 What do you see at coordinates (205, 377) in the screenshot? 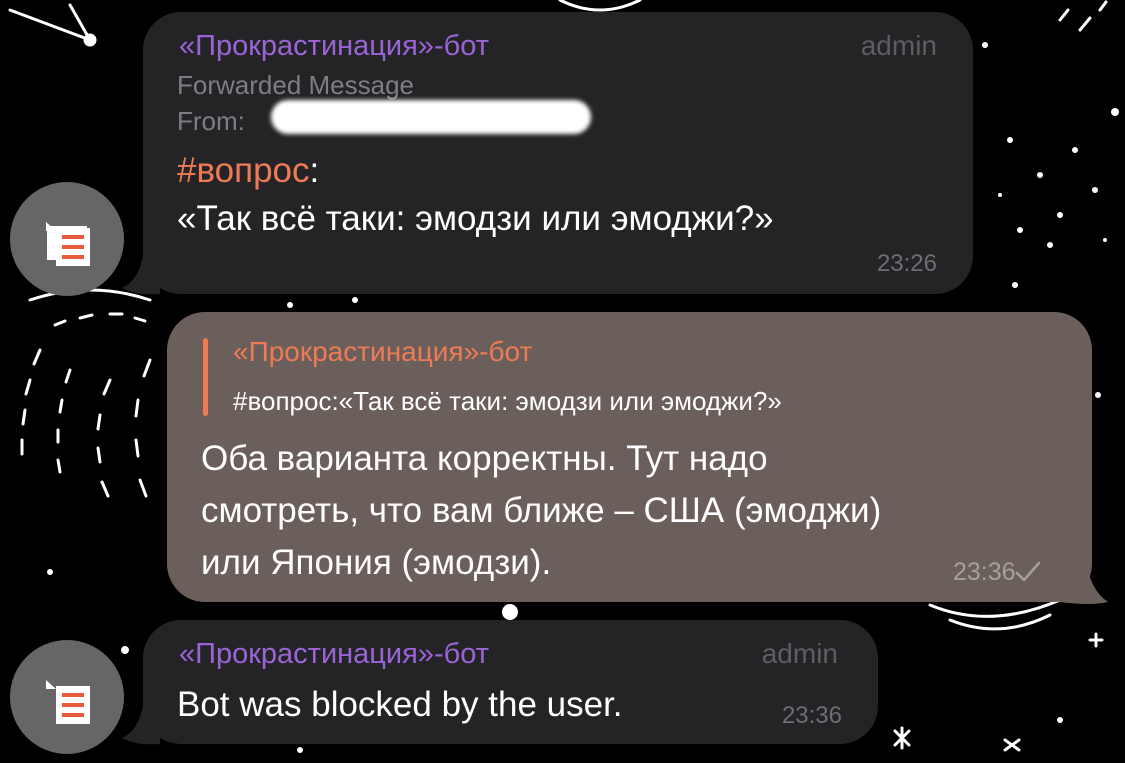
I see `reply-bar` at bounding box center [205, 377].